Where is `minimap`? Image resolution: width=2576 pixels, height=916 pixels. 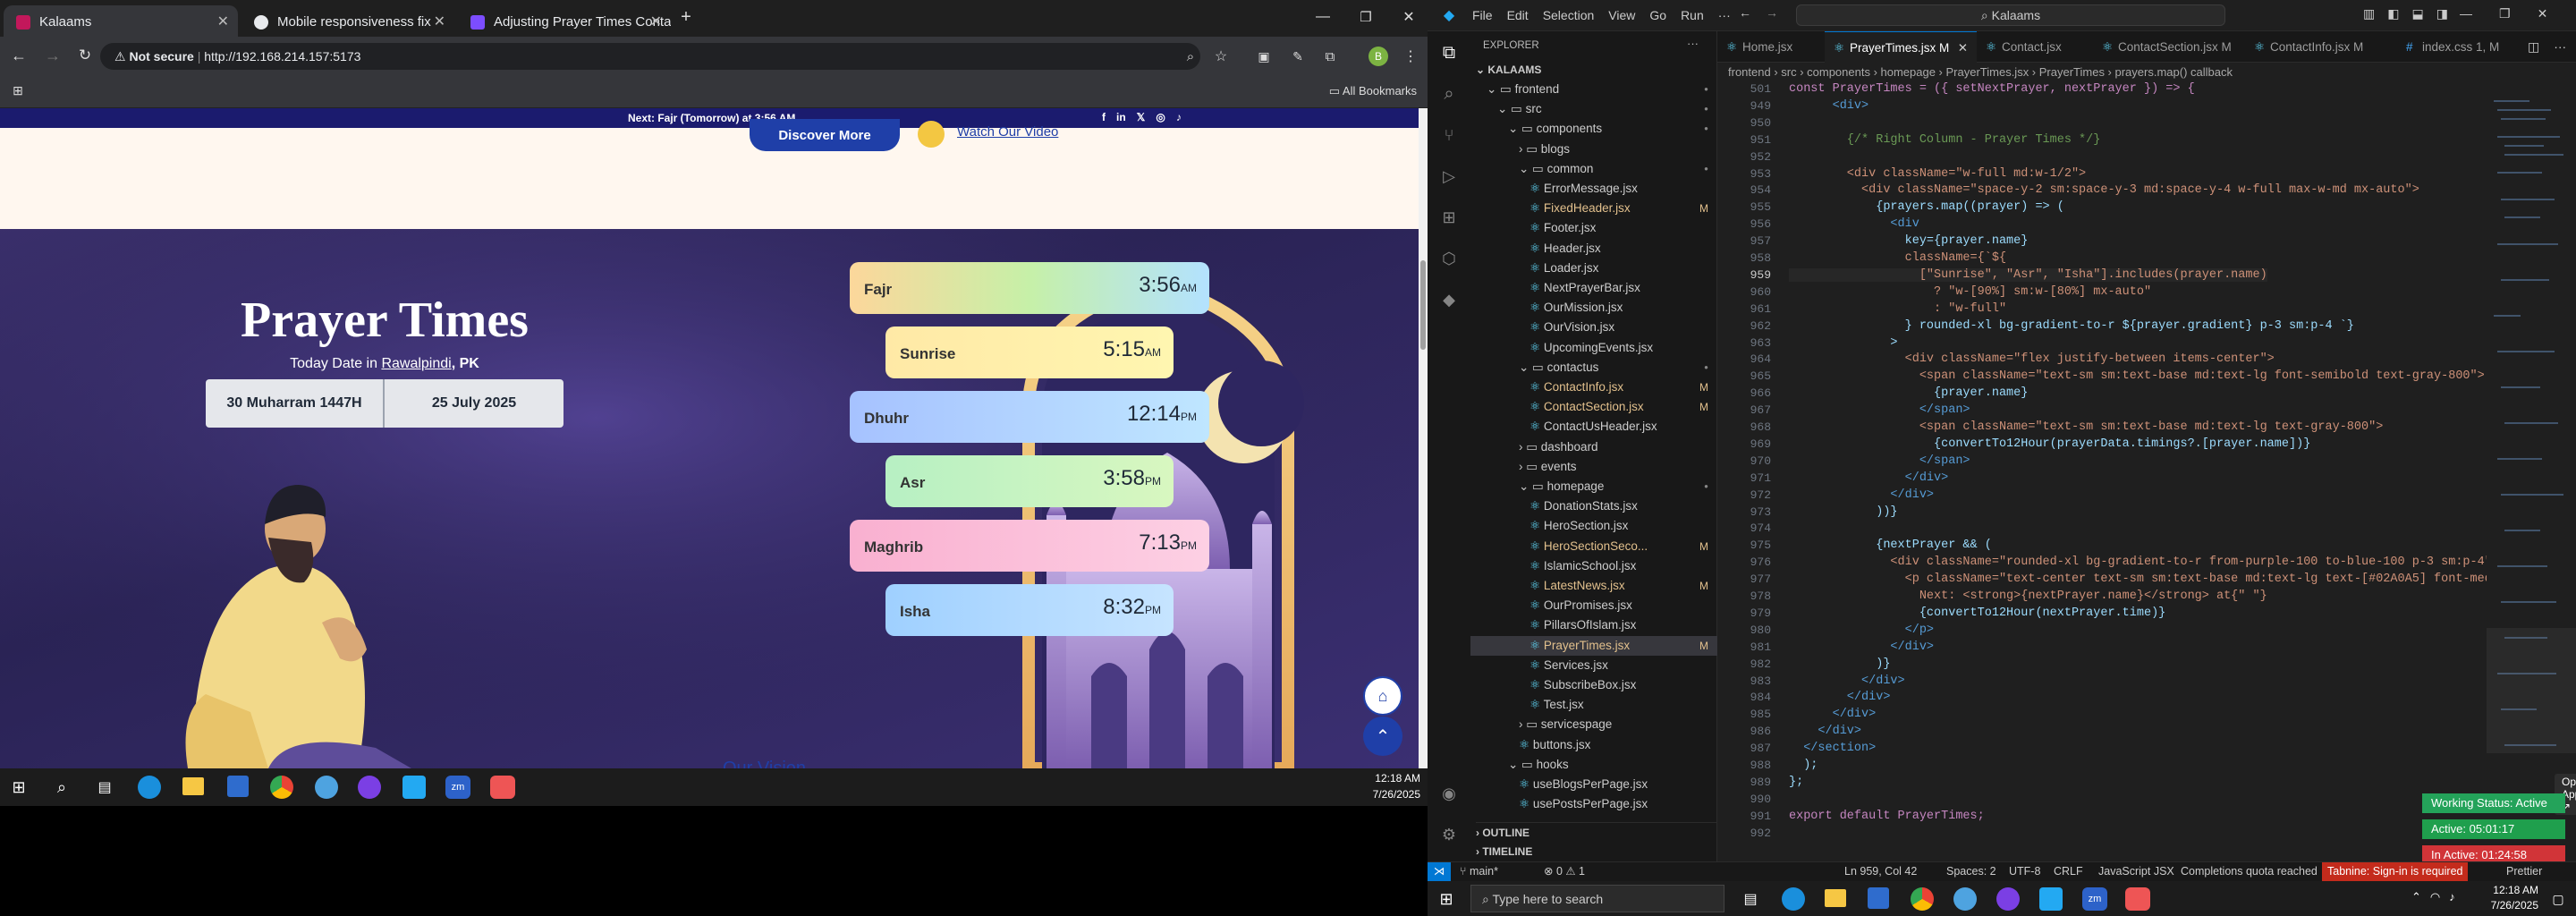
minimap is located at coordinates (2531, 471).